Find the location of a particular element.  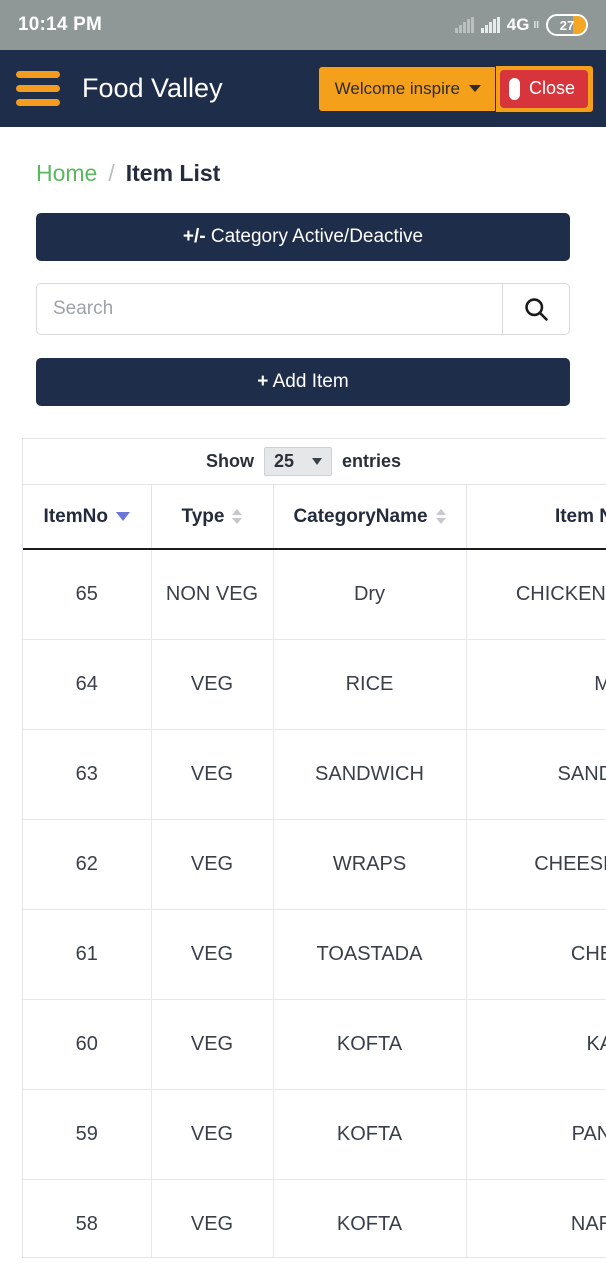

table-row: 61VEGTOASTADACHEESE is located at coordinates (314, 954).